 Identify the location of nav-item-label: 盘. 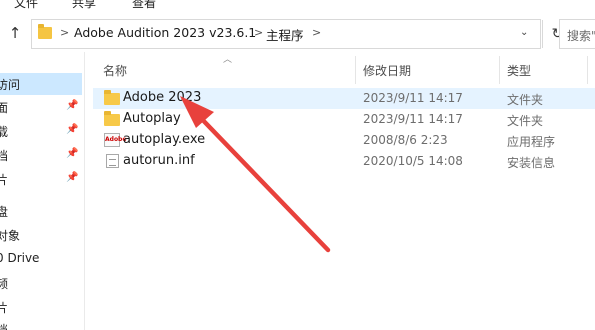
(4, 212).